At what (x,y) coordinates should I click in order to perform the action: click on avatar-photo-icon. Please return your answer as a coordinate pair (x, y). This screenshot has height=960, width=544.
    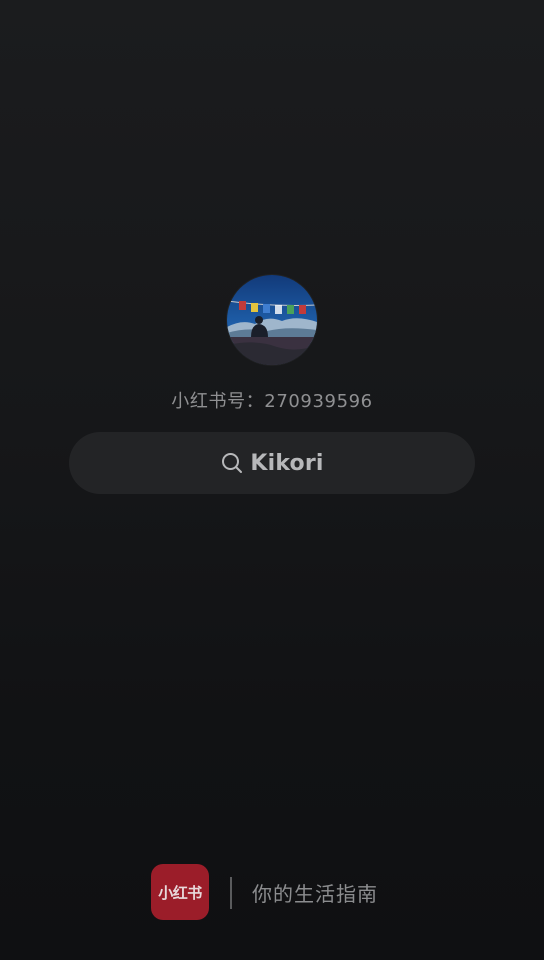
    Looking at the image, I should click on (272, 320).